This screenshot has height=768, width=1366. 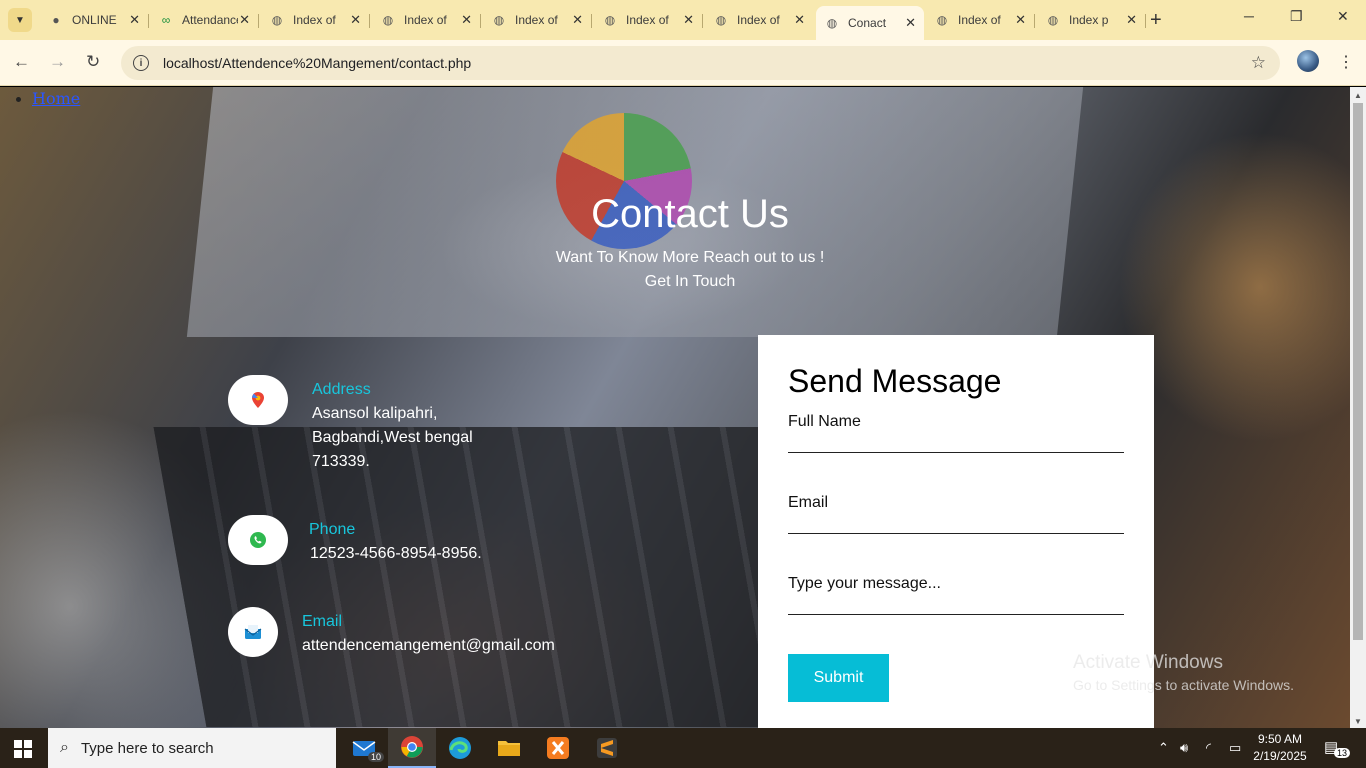 I want to click on clock-time: 9:50 AM, so click(x=1280, y=739).